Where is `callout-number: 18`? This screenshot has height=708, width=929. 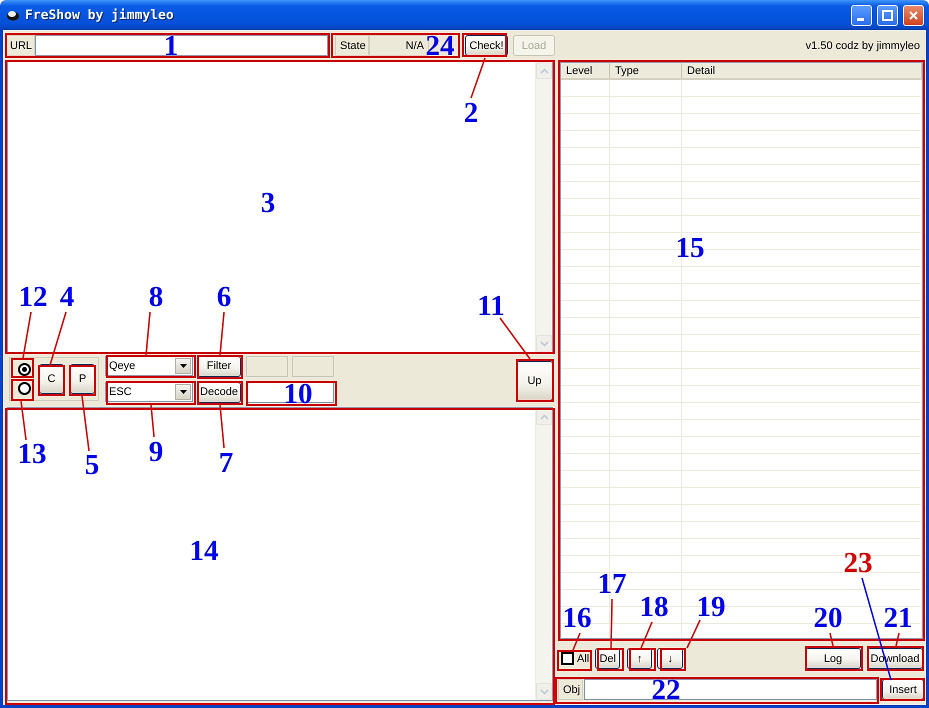 callout-number: 18 is located at coordinates (654, 607).